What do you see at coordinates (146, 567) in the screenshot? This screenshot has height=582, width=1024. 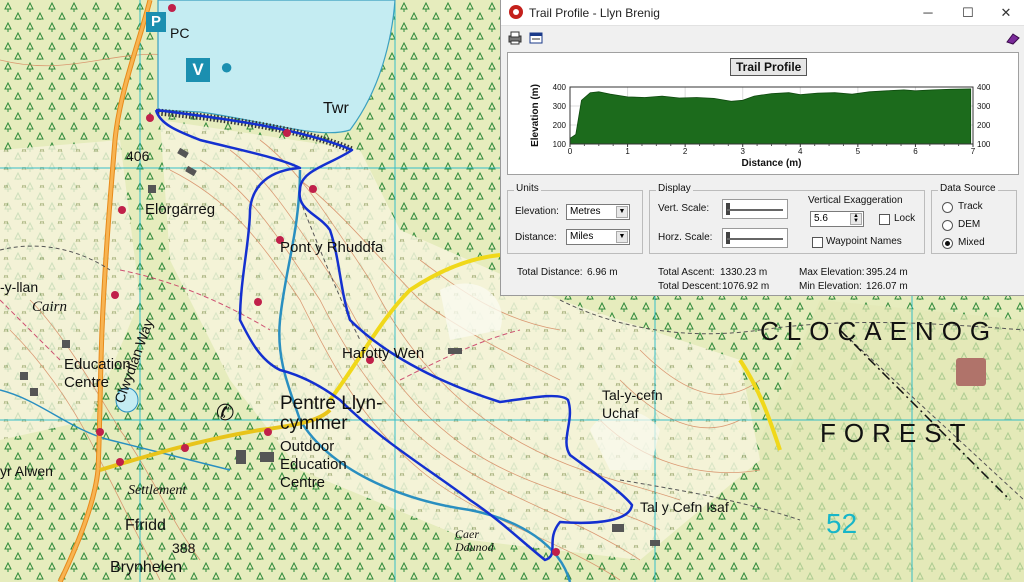 I see `map-label-brynhelen: Brynhelen` at bounding box center [146, 567].